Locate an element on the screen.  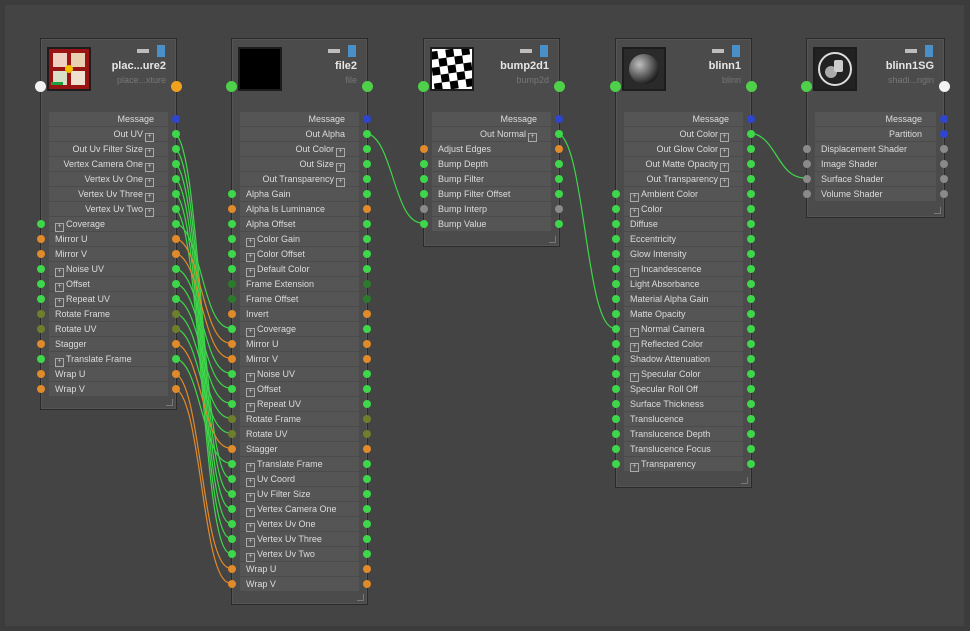
attr-in-bump-depth: Bump Depth is located at coordinates (491, 164).